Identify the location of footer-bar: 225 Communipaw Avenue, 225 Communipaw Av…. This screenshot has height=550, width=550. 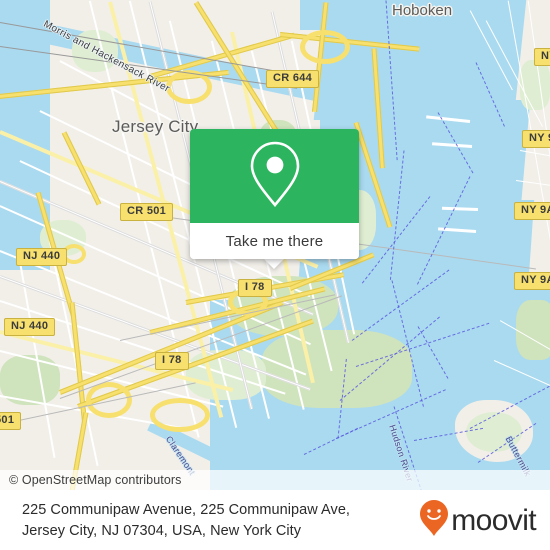
(275, 520).